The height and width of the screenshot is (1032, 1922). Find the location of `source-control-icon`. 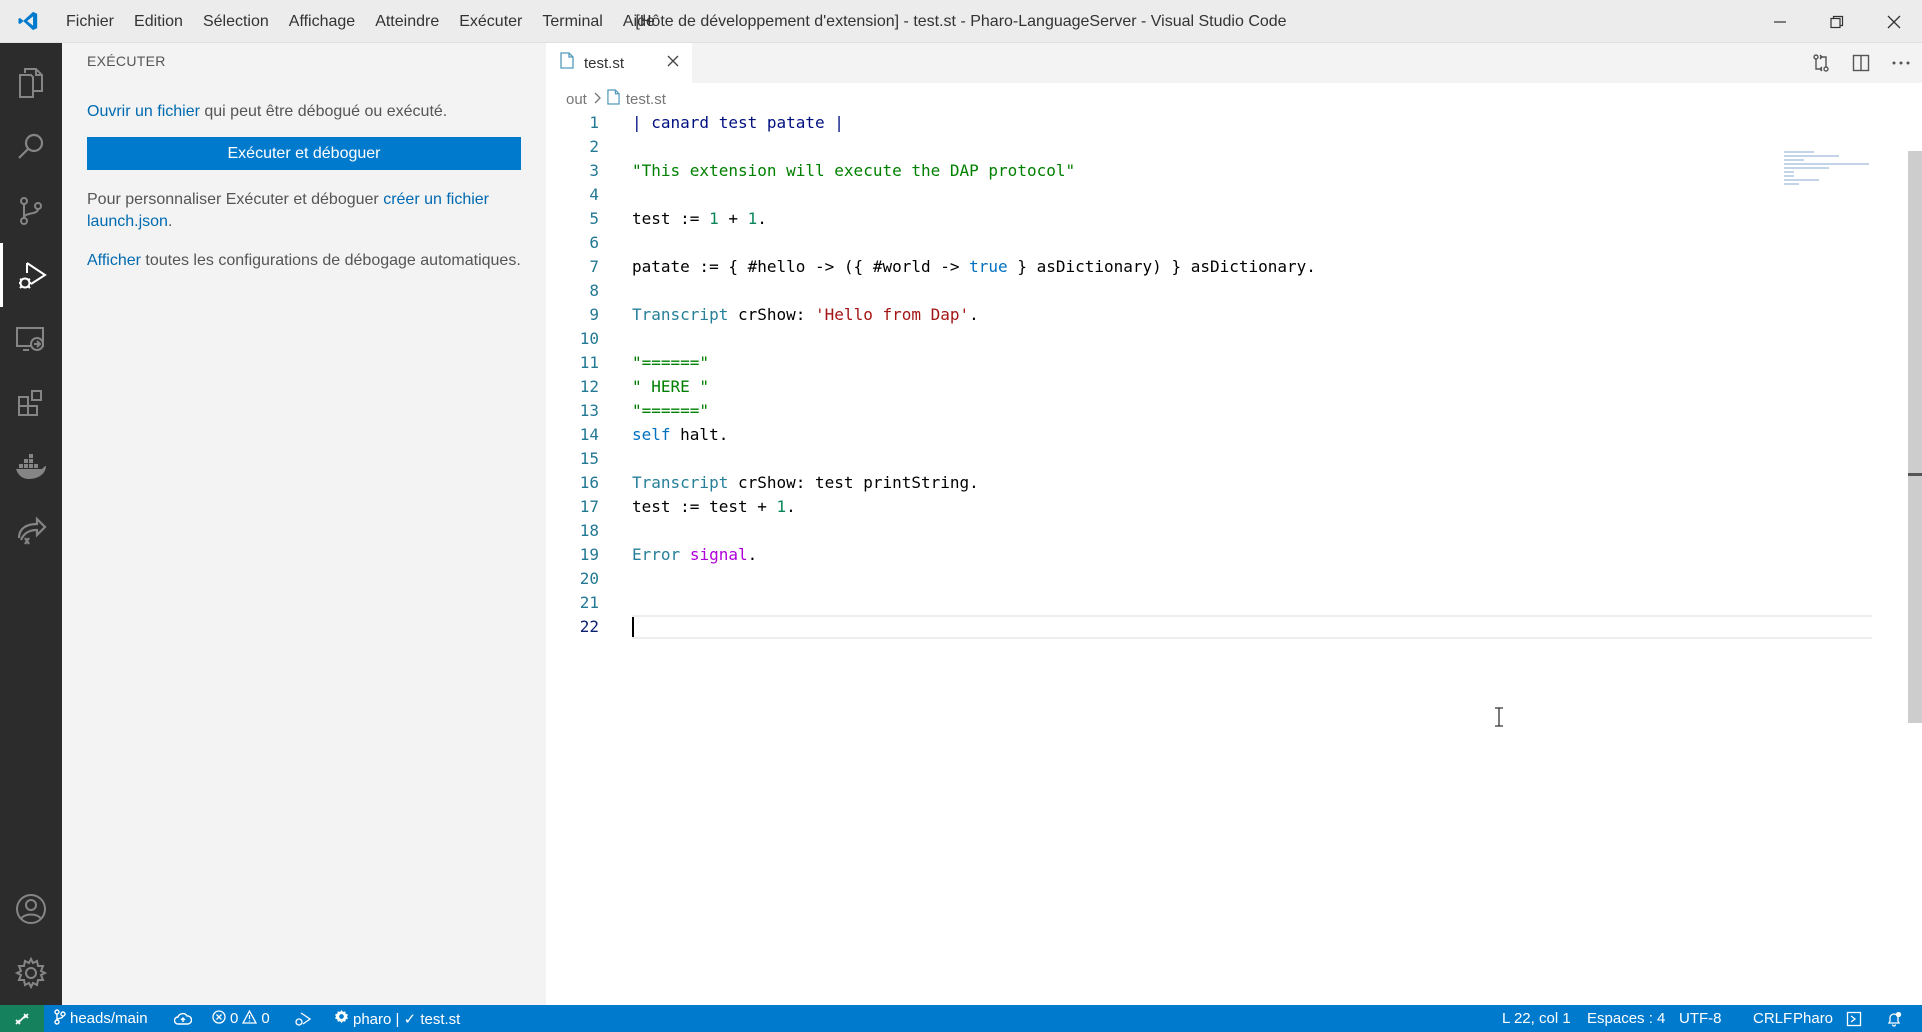

source-control-icon is located at coordinates (31, 211).